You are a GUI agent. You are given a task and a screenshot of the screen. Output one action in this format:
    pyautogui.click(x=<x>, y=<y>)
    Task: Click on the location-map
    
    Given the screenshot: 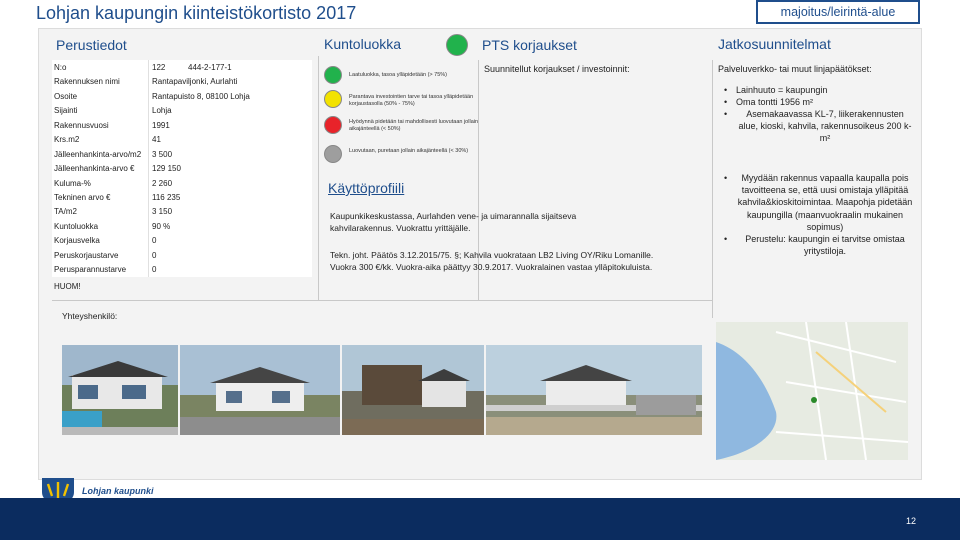 What is the action you would take?
    pyautogui.click(x=812, y=391)
    